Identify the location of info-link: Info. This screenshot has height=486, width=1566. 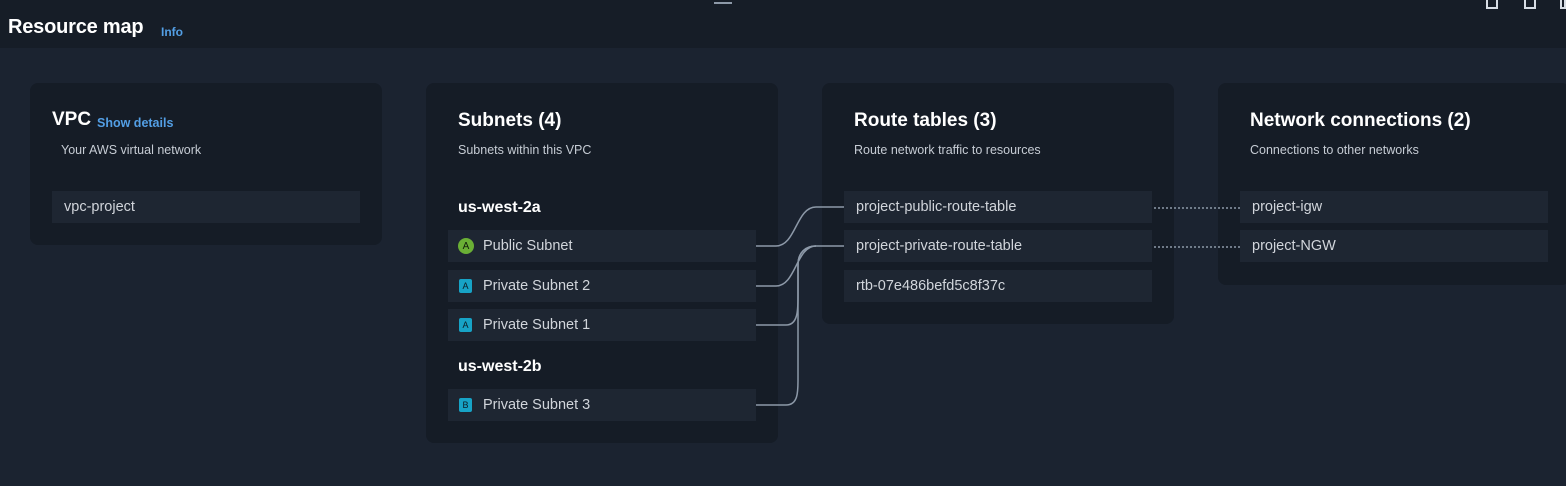
(172, 32).